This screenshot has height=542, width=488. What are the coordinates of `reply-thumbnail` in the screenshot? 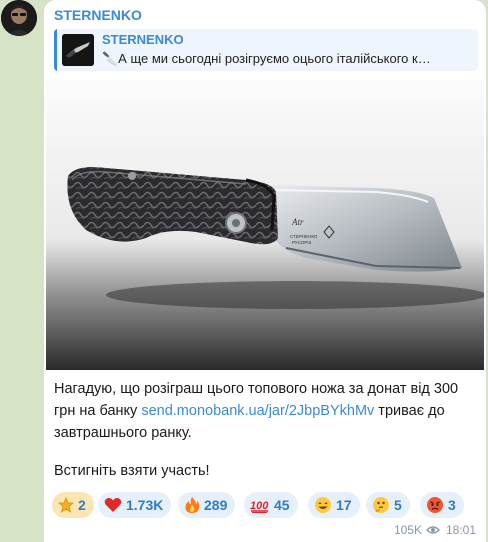 It's located at (78, 50).